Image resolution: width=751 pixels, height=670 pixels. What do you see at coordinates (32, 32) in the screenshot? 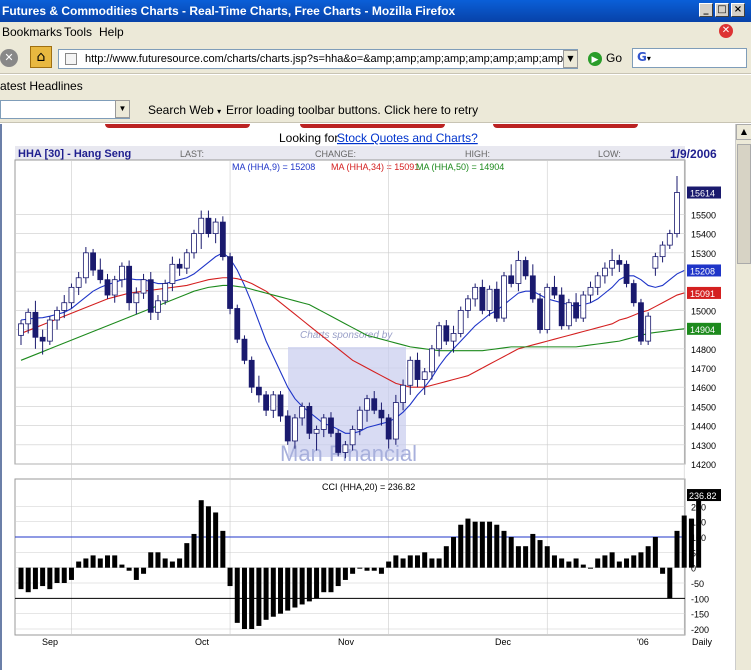
I see `menu-bookmarks: Bookmarks` at bounding box center [32, 32].